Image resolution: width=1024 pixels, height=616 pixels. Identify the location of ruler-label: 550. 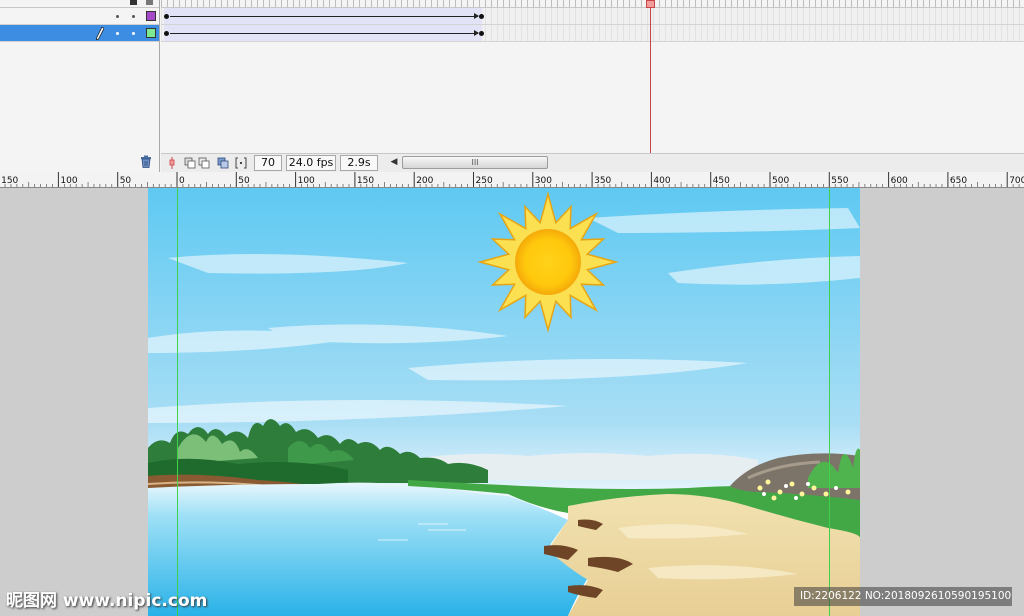
(839, 181).